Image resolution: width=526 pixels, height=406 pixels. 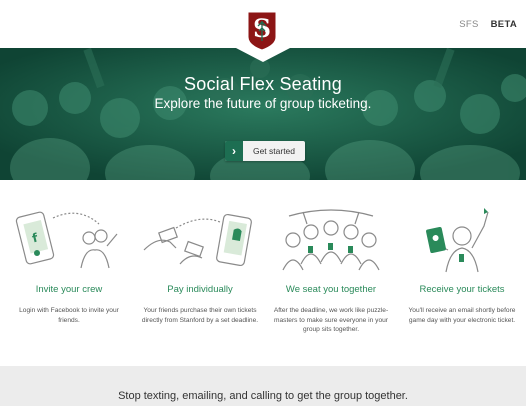 What do you see at coordinates (200, 289) in the screenshot?
I see `feature-title: Pay individually` at bounding box center [200, 289].